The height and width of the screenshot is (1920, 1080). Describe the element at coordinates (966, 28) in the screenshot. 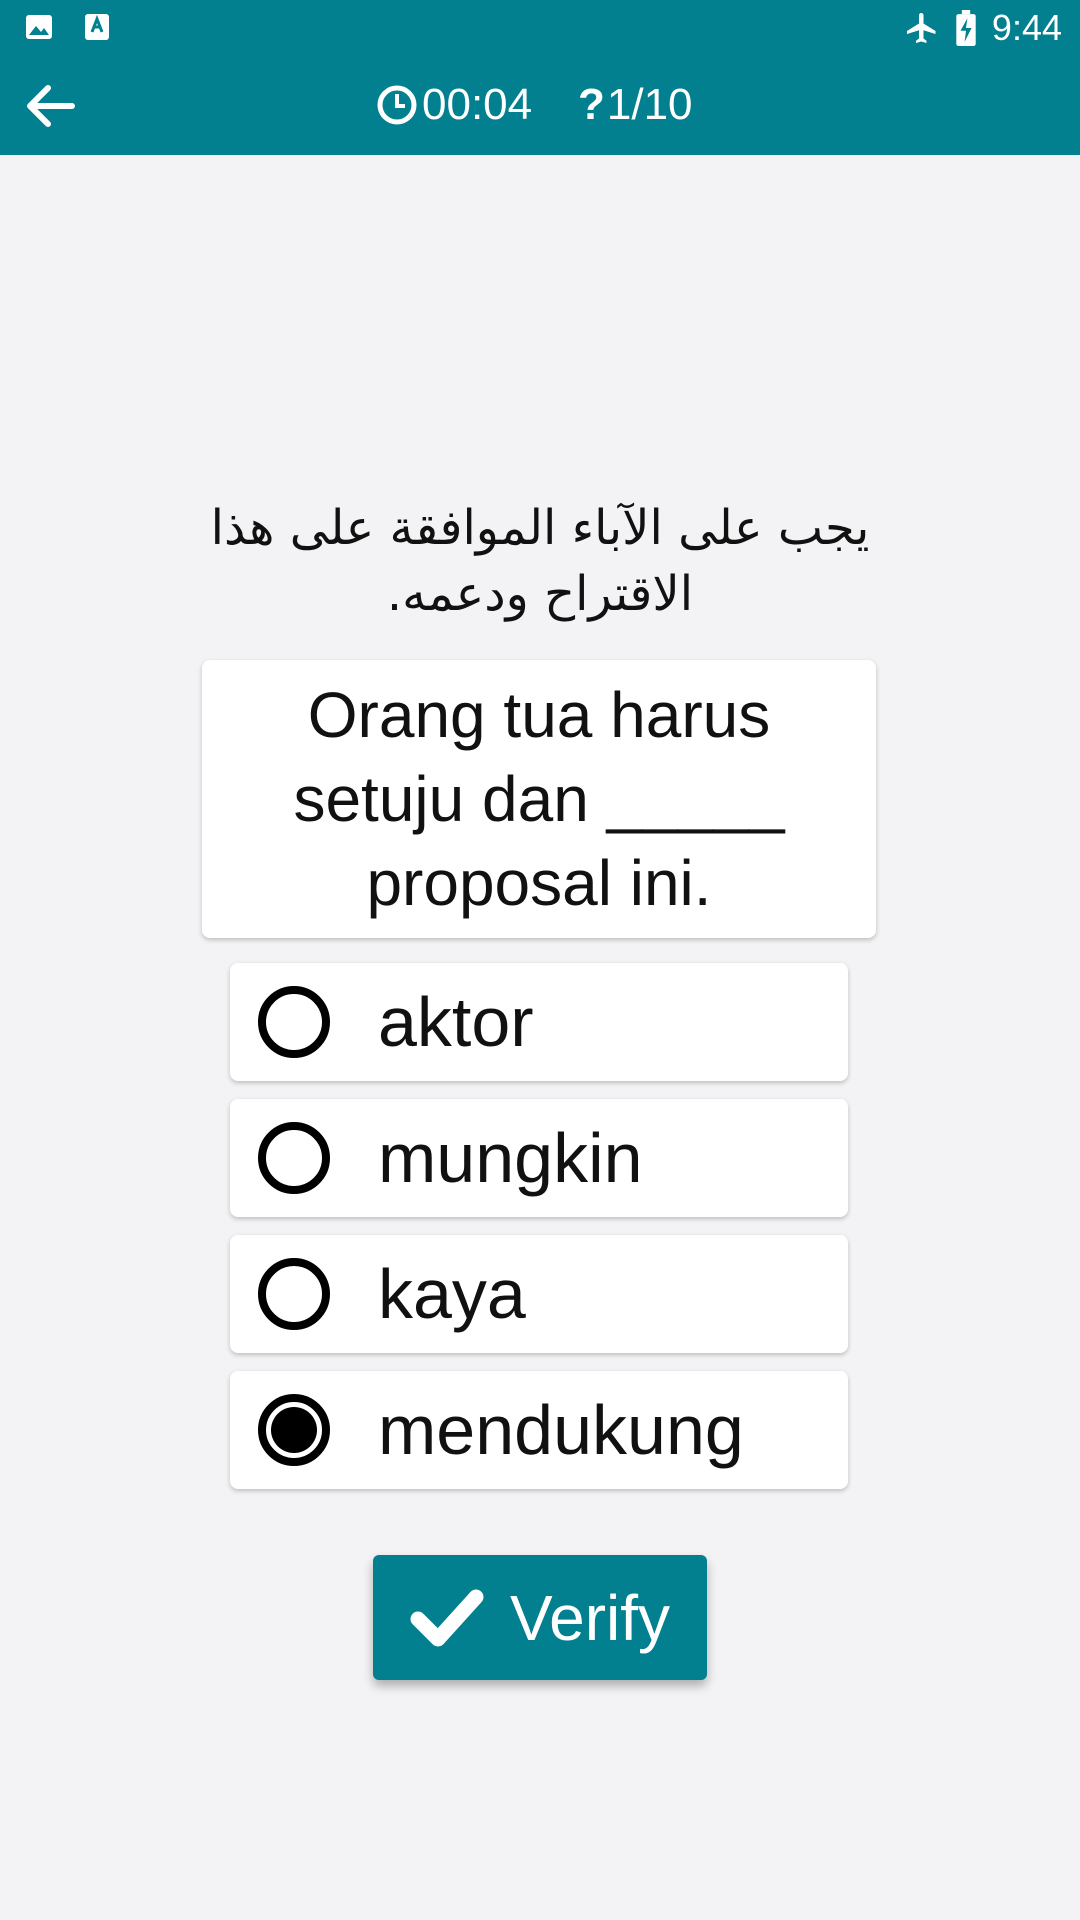

I see `battery-charging-icon` at that location.